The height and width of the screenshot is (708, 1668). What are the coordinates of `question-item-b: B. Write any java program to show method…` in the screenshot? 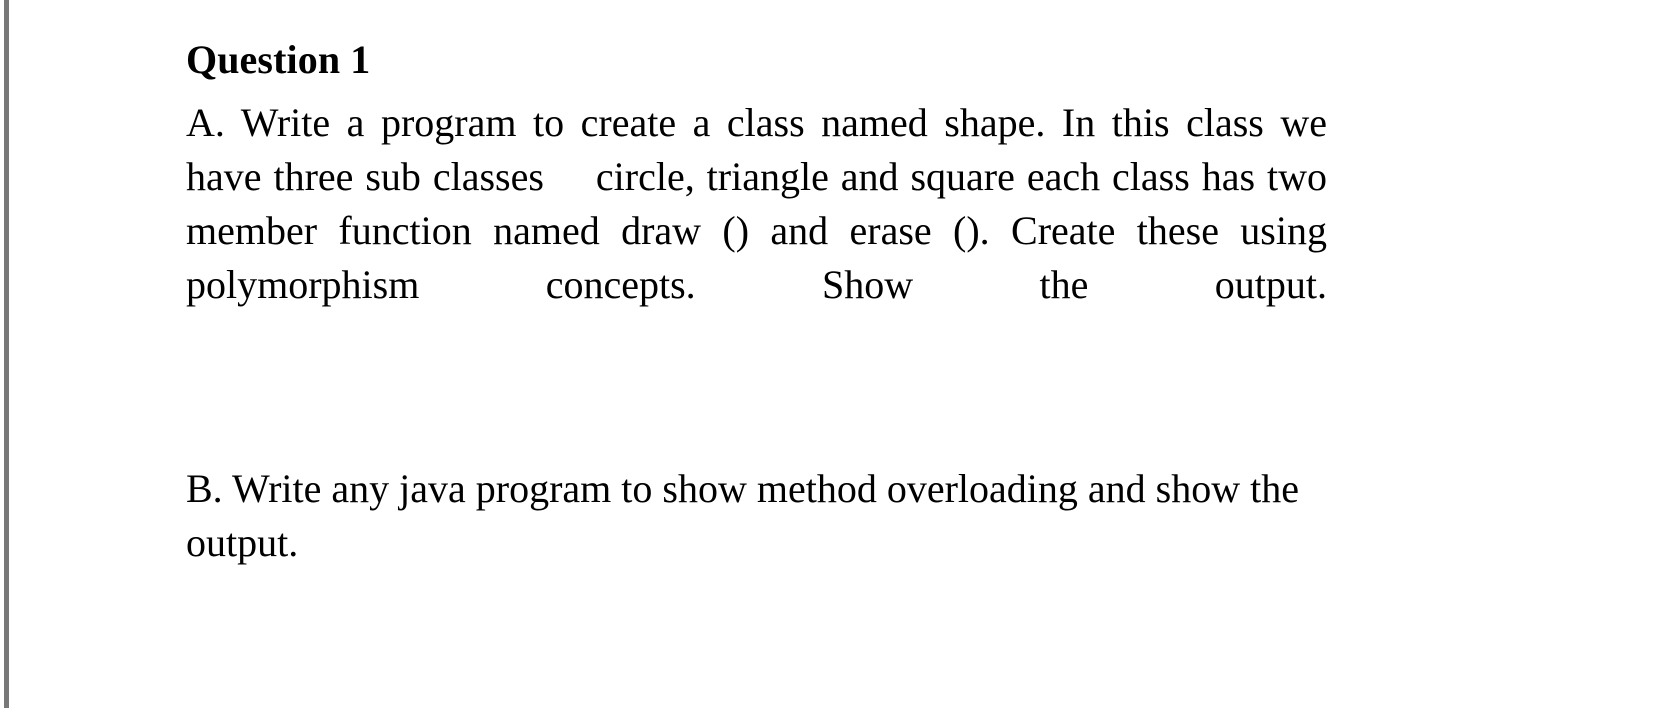 It's located at (742, 515).